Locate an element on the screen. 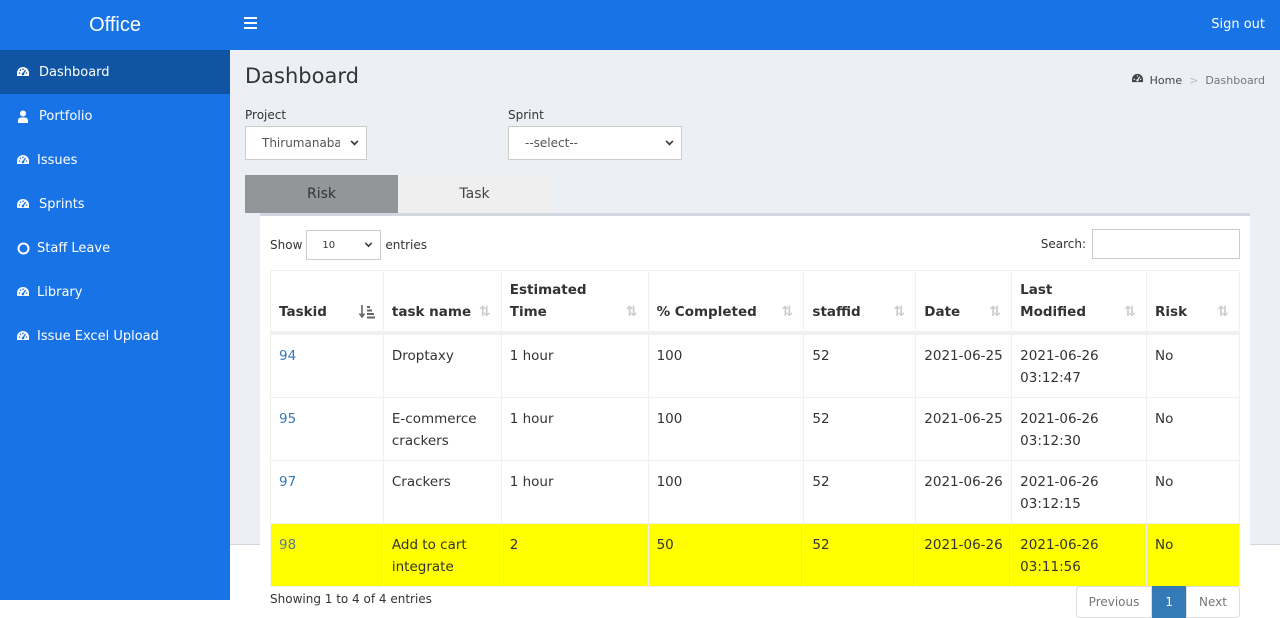 This screenshot has height=618, width=1280. page-length-control: Show 10 entries is located at coordinates (348, 245).